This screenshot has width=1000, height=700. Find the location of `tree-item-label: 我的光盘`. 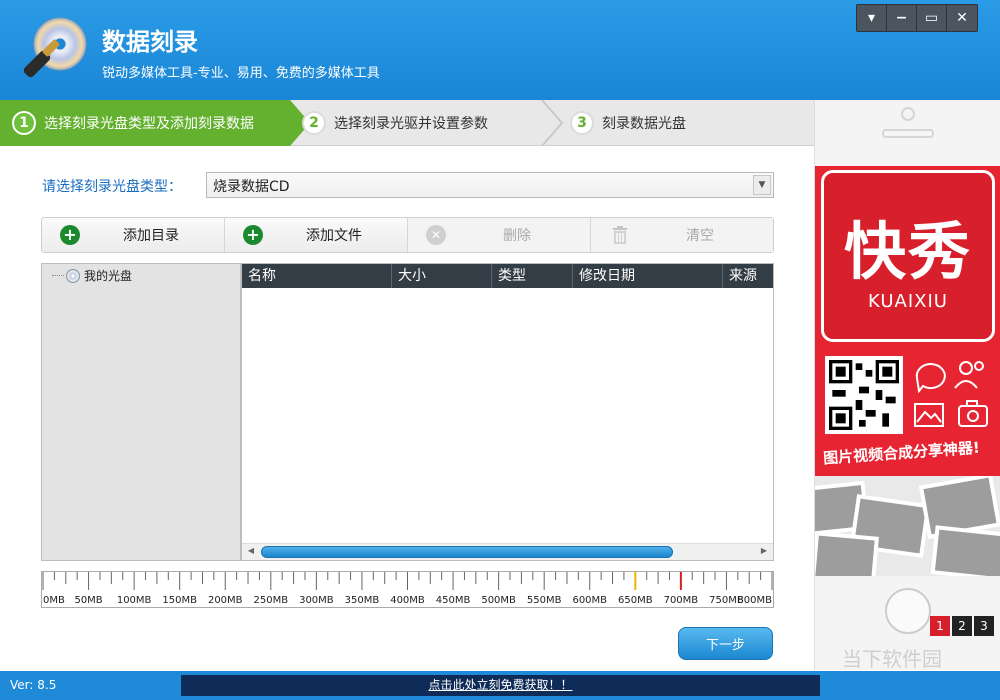

tree-item-label: 我的光盘 is located at coordinates (108, 276).